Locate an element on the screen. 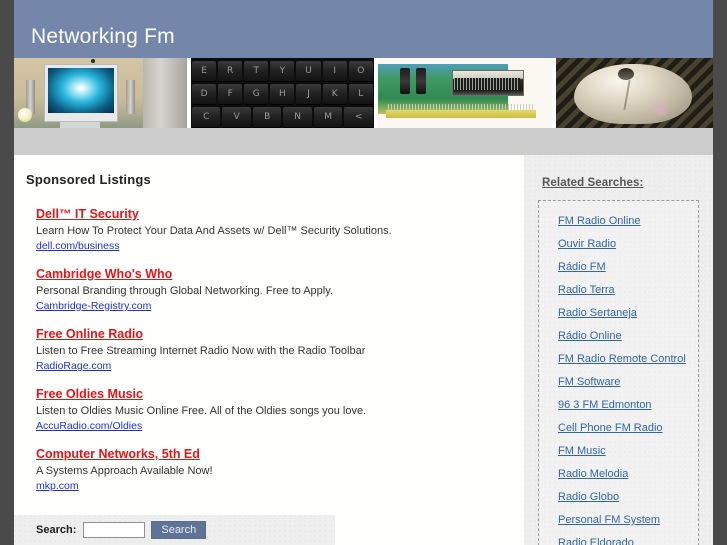 This screenshot has height=545, width=727. mouse-highlight is located at coordinates (659, 109).